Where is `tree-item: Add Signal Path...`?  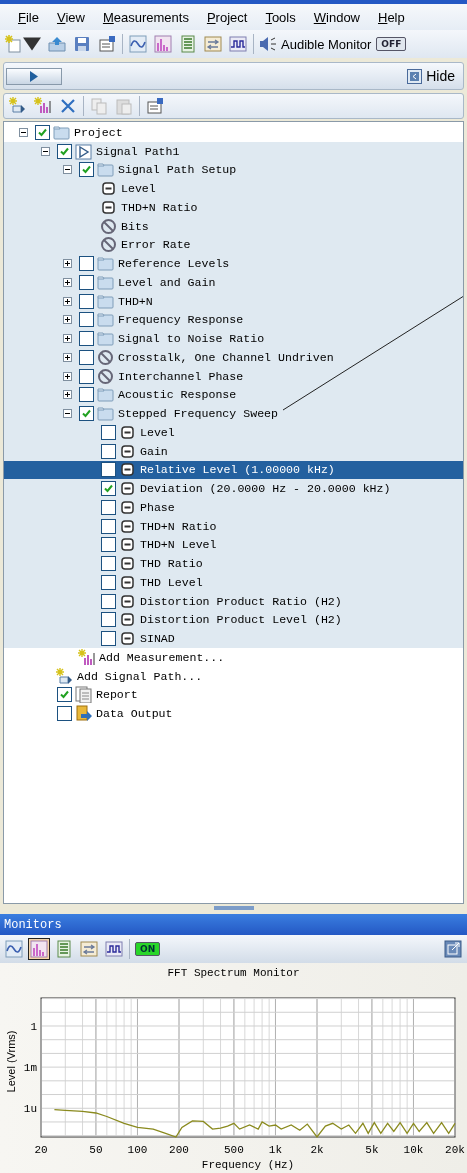
tree-item: Add Signal Path... is located at coordinates (233, 676).